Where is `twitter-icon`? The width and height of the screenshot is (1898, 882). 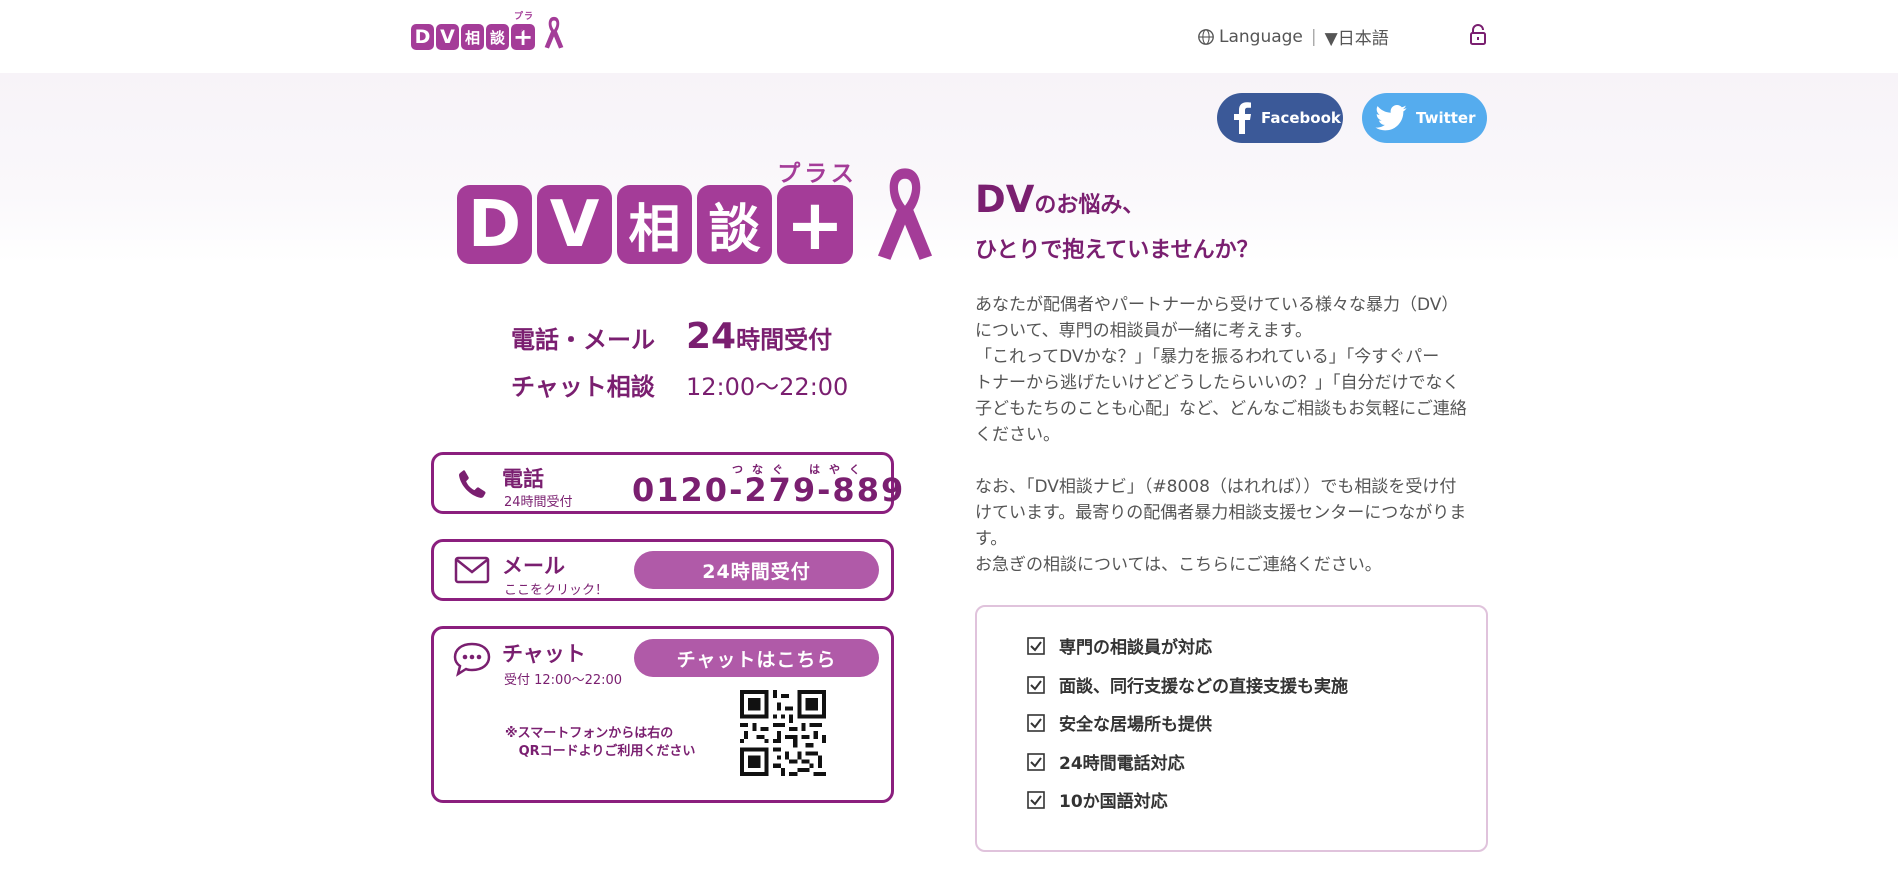
twitter-icon is located at coordinates (1391, 118).